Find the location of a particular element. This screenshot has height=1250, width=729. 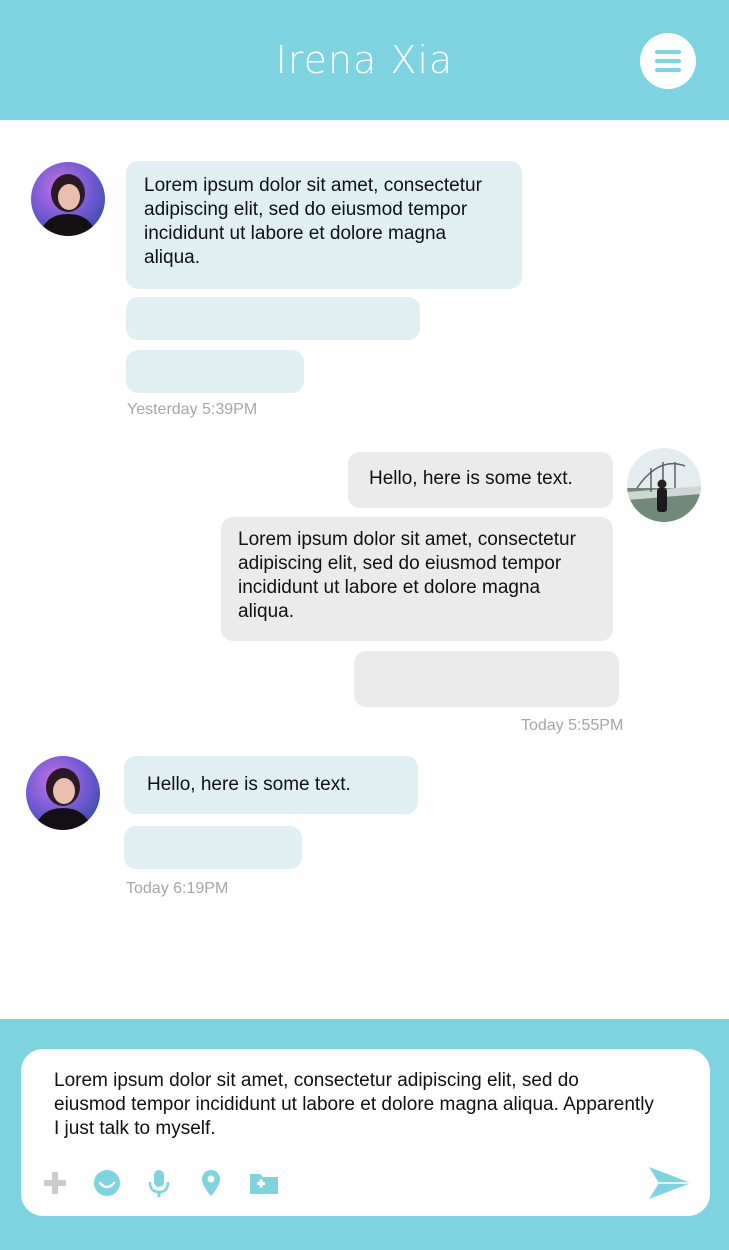

send-button is located at coordinates (670, 1183).